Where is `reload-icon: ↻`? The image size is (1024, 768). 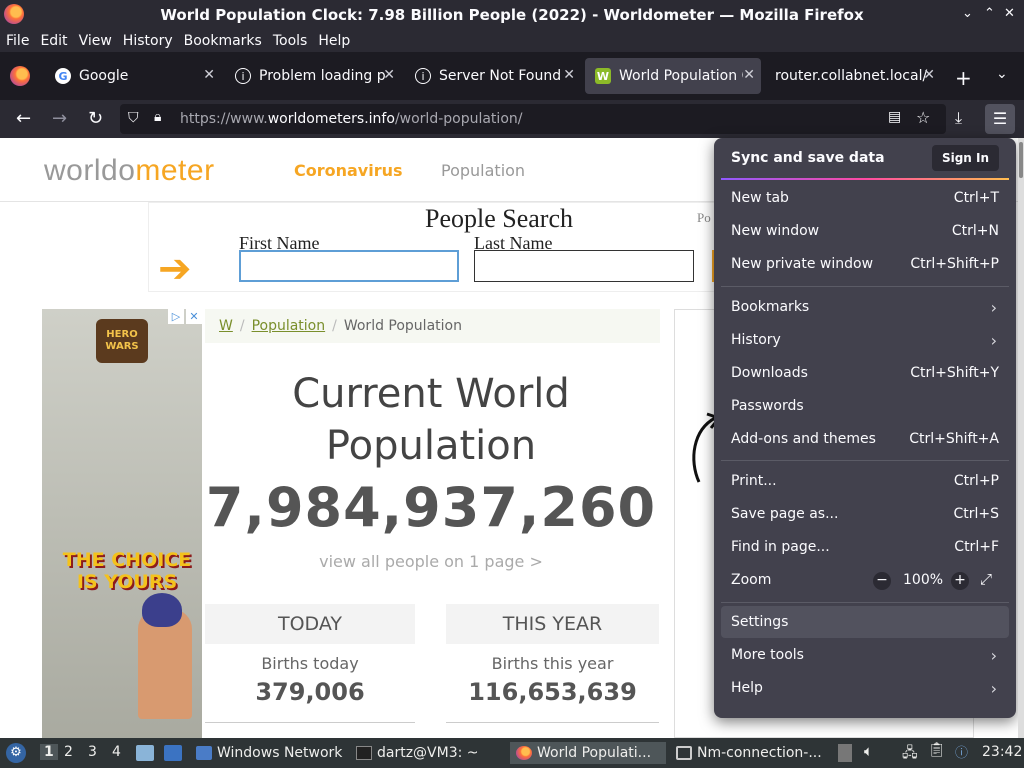
reload-icon: ↻ is located at coordinates (95, 118).